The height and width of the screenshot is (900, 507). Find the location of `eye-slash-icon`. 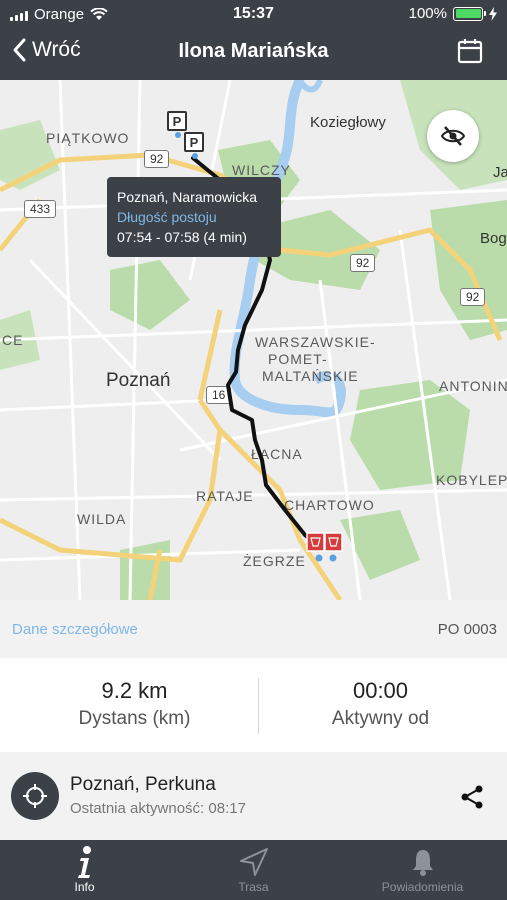

eye-slash-icon is located at coordinates (453, 136).